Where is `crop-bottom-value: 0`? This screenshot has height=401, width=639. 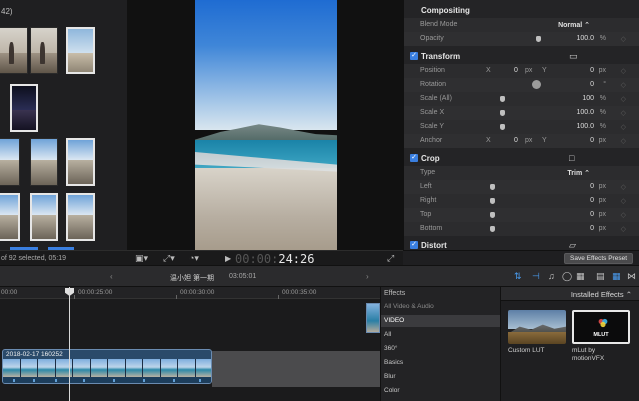 crop-bottom-value: 0 is located at coordinates (592, 228).